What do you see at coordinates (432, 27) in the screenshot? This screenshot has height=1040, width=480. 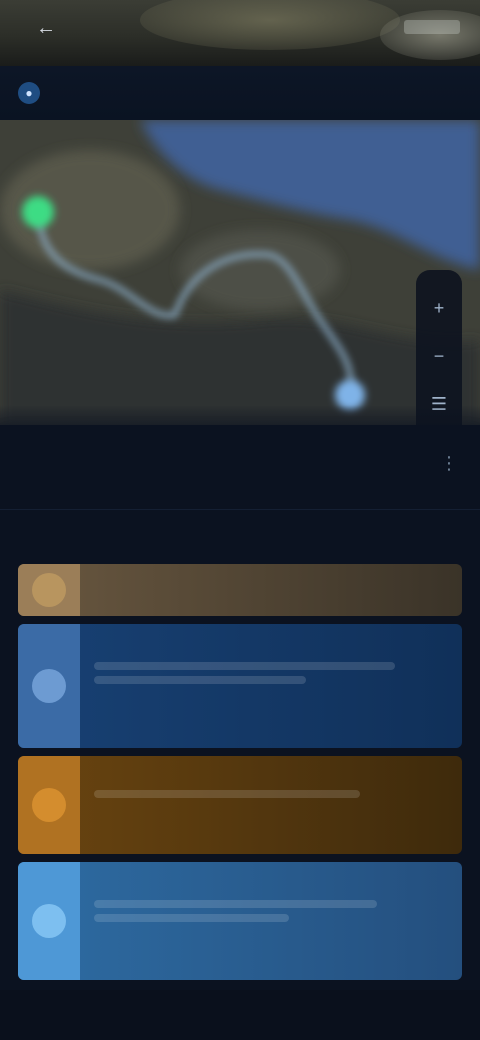 I see `status-indicator` at bounding box center [432, 27].